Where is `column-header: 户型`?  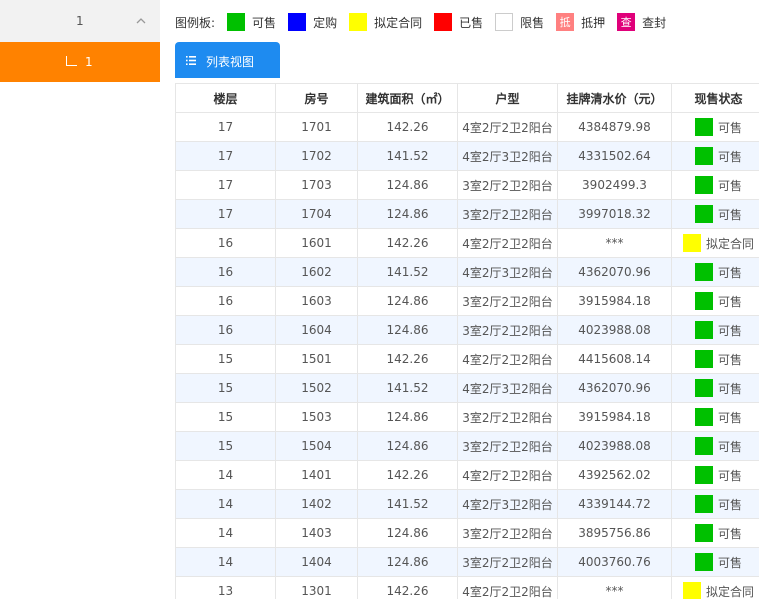 column-header: 户型 is located at coordinates (507, 98).